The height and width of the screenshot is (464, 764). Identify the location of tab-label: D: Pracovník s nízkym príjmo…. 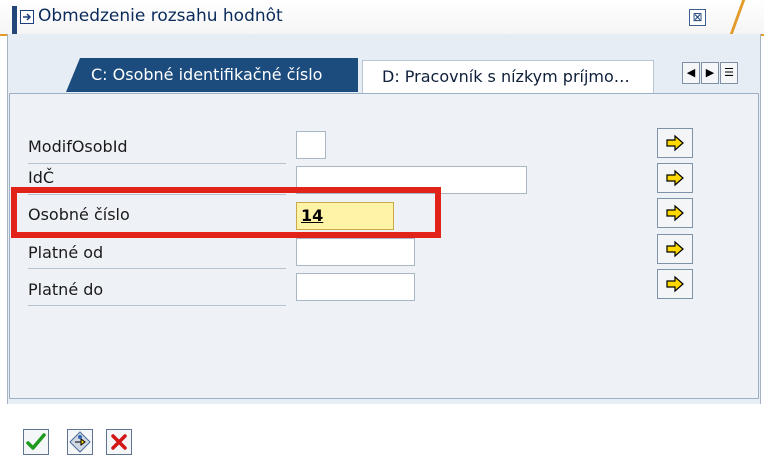
(506, 76).